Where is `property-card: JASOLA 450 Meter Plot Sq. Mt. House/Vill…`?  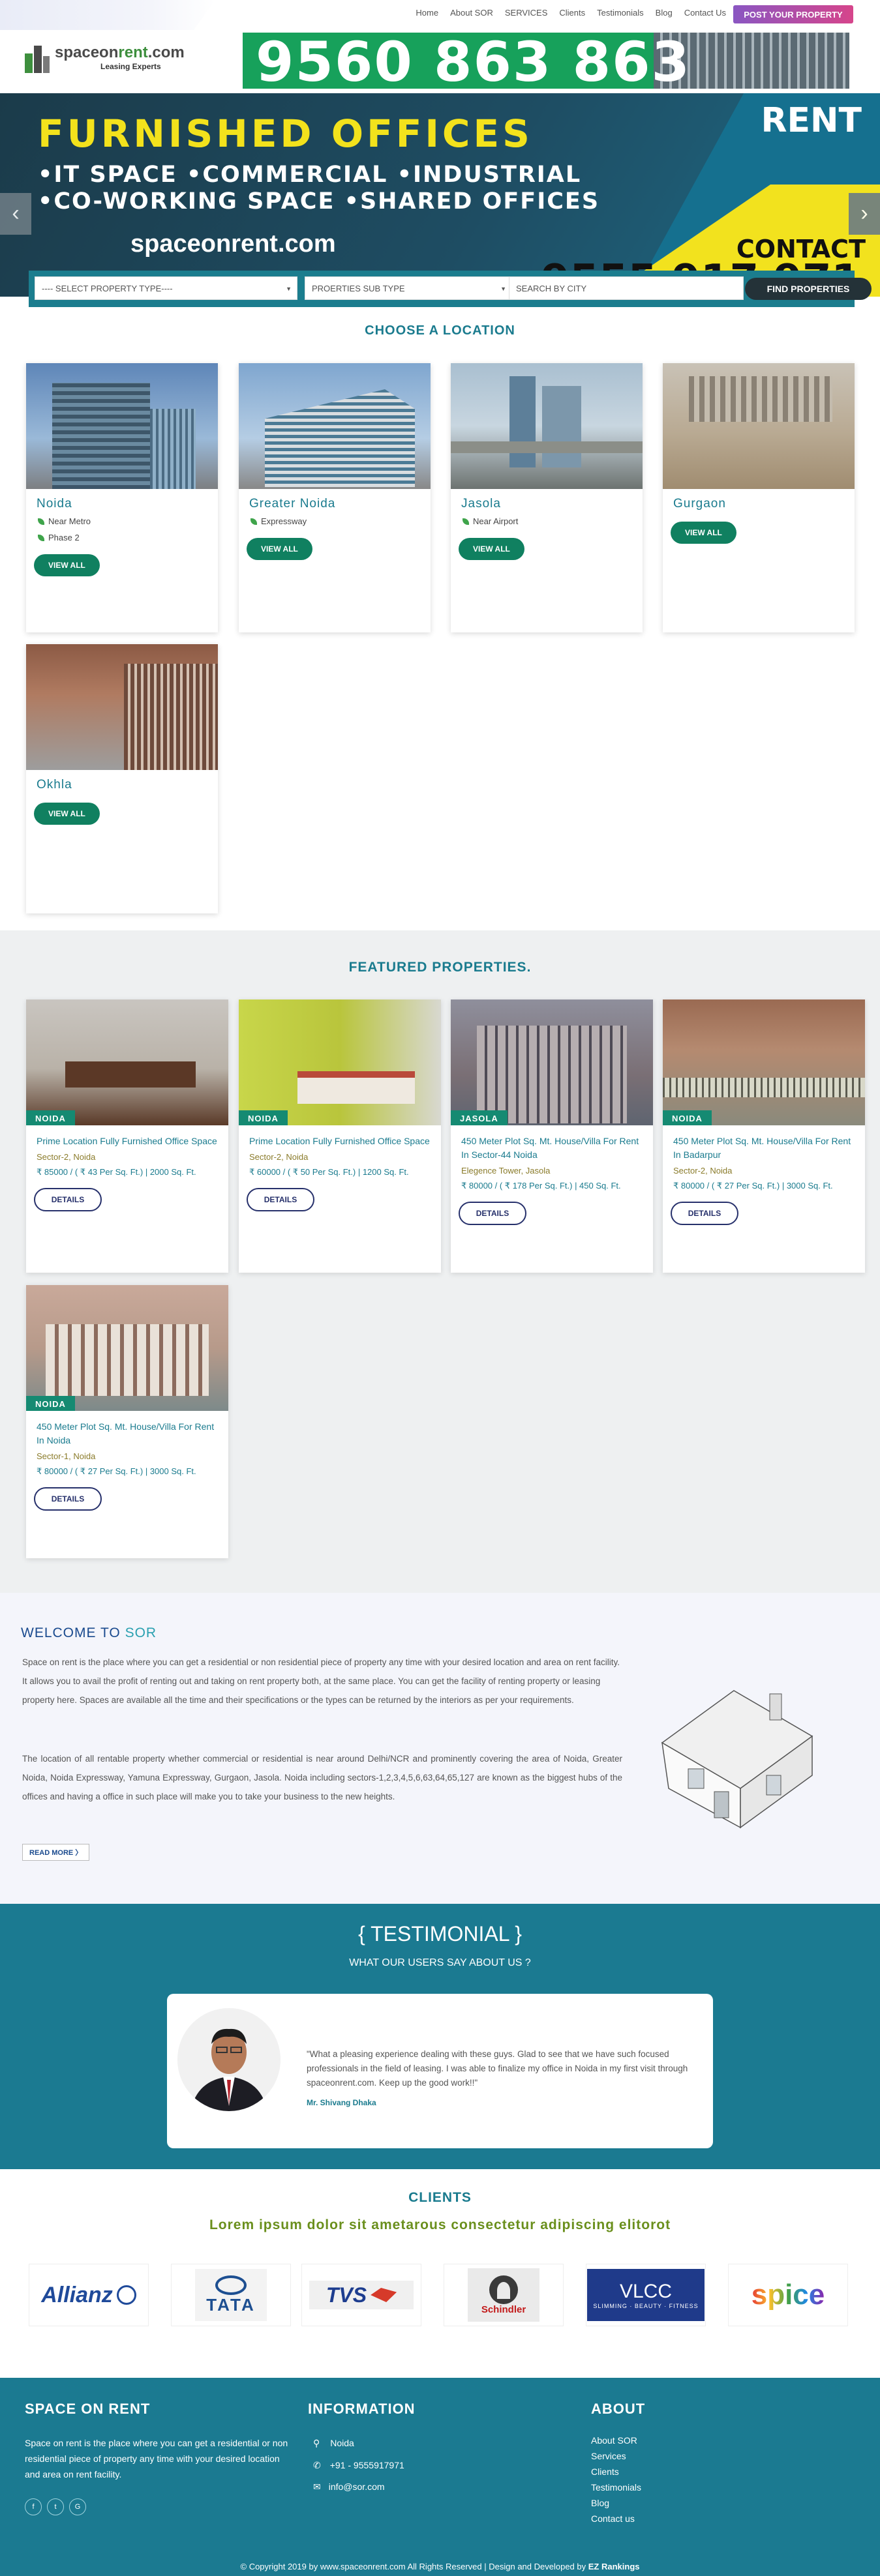
property-card: JASOLA 450 Meter Plot Sq. Mt. House/Vill… is located at coordinates (552, 1136).